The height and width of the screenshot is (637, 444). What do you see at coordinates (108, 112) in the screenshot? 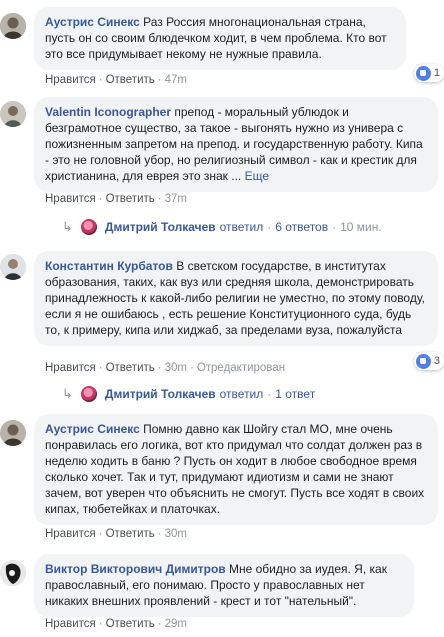
I see `comment-author: Valentin Iconographer` at bounding box center [108, 112].